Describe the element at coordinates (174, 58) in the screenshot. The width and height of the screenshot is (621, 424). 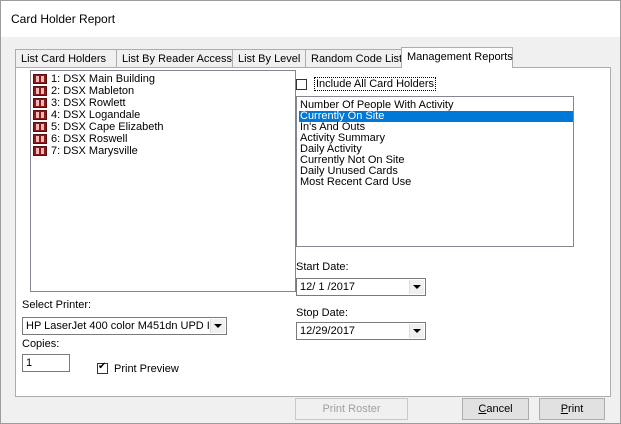
I see `tab-list-by-reader-access: List By Reader Access` at that location.